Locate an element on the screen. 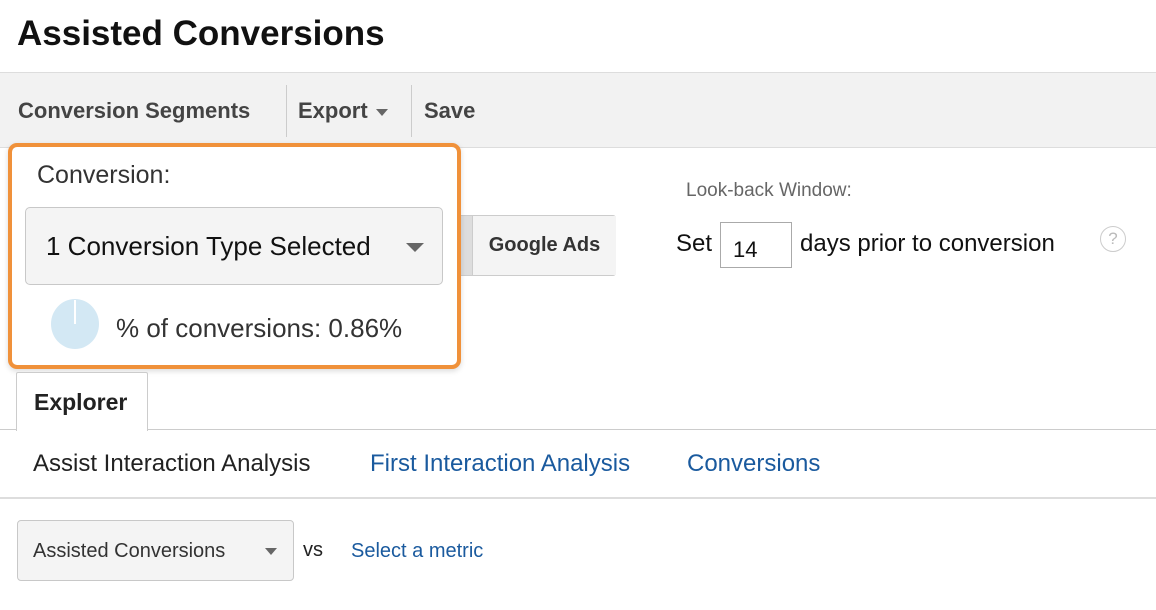 This screenshot has height=610, width=1156. lookback-days-input is located at coordinates (756, 245).